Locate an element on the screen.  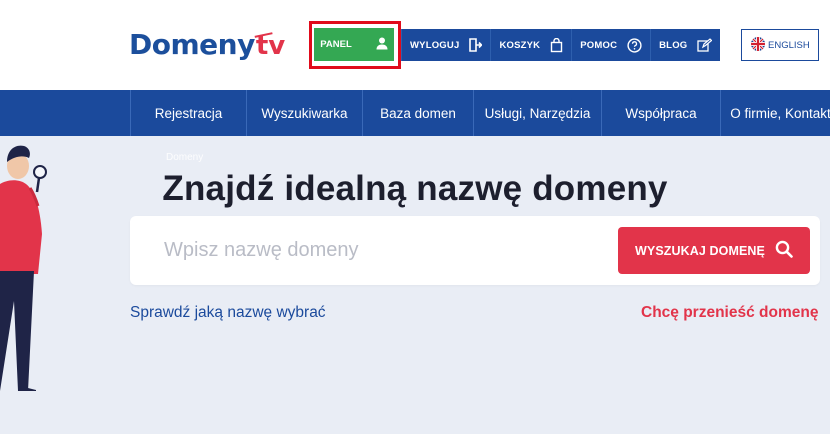
nav-item-rejestracja: Rejestracja is located at coordinates (188, 113).